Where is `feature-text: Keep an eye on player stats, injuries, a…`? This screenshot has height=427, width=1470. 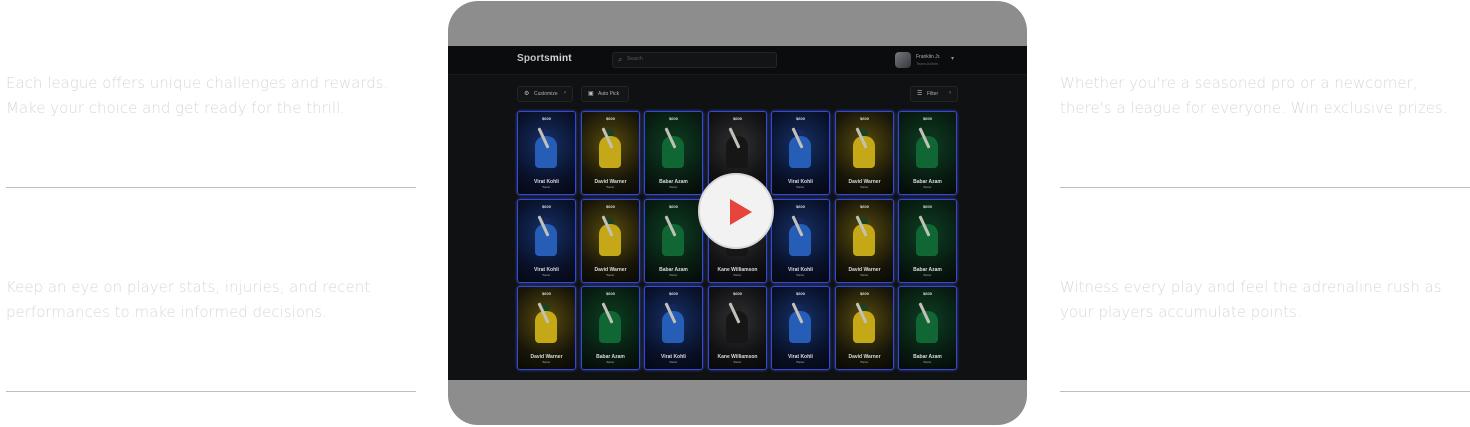 feature-text: Keep an eye on player stats, injuries, a… is located at coordinates (188, 299).